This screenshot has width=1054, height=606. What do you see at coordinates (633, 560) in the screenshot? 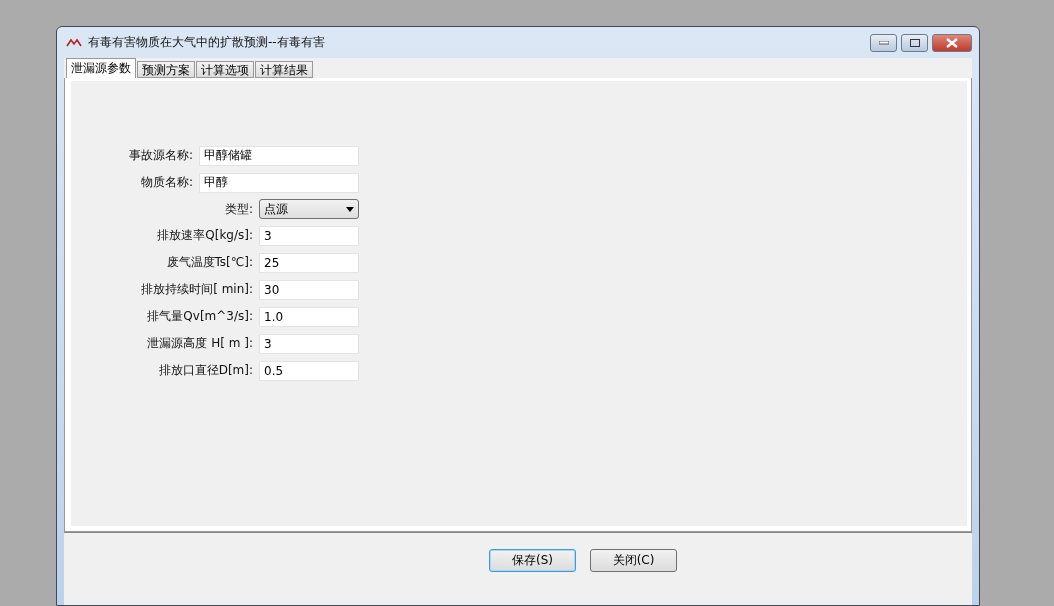
I see `close-dialog-button: 关闭(C)` at bounding box center [633, 560].